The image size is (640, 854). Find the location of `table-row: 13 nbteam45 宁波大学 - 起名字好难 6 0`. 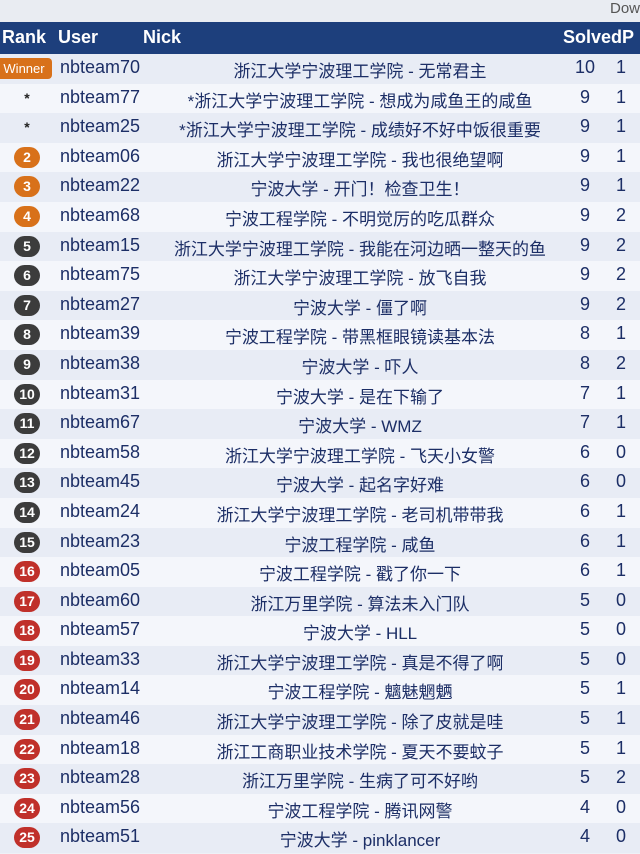

table-row: 13 nbteam45 宁波大学 - 起名字好难 6 0 is located at coordinates (320, 483).